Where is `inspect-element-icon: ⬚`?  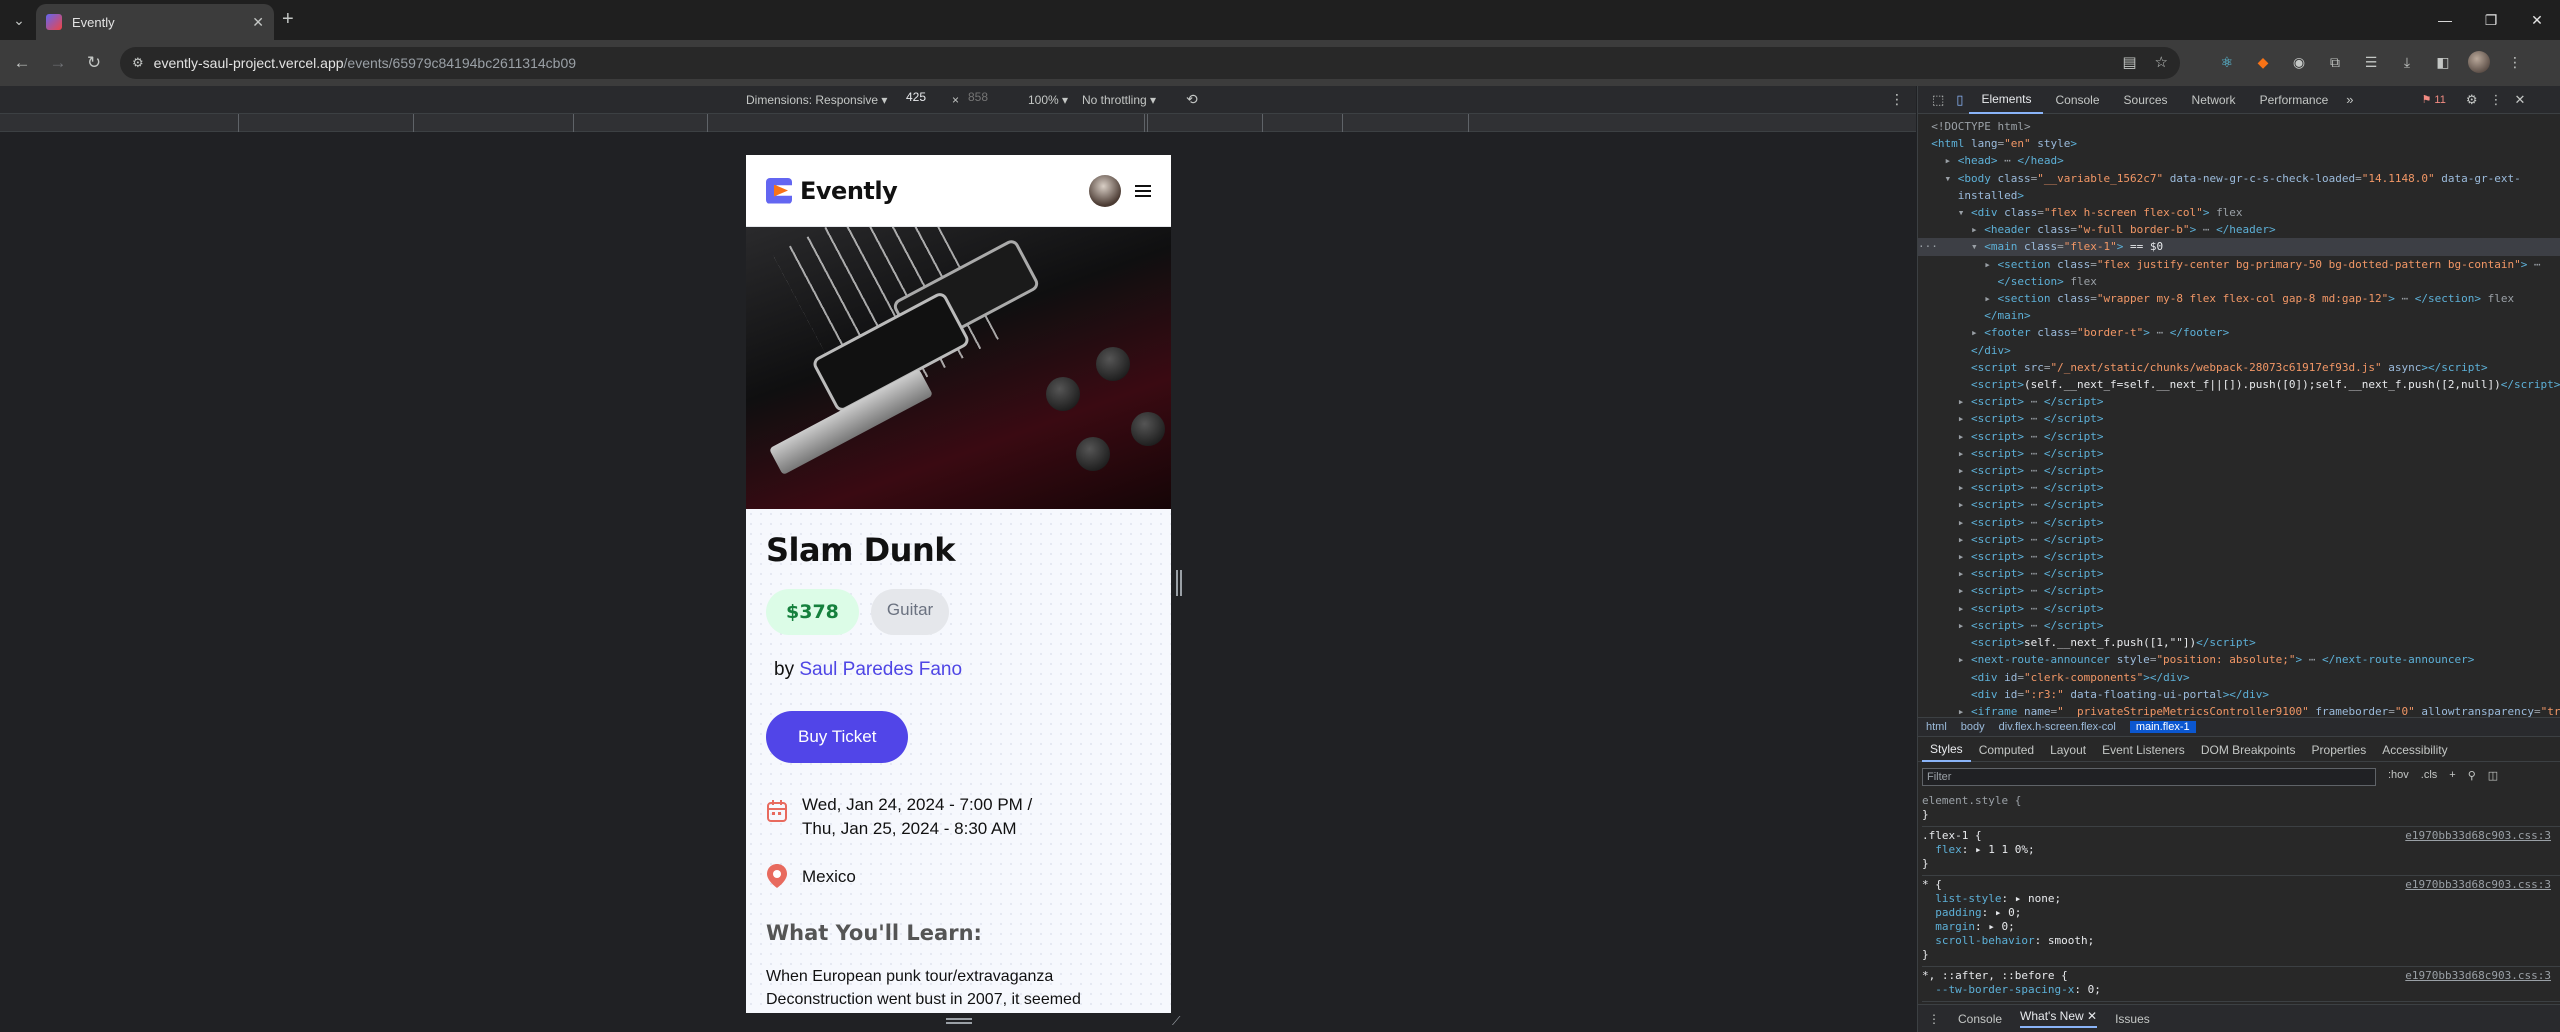 inspect-element-icon: ⬚ is located at coordinates (1938, 100).